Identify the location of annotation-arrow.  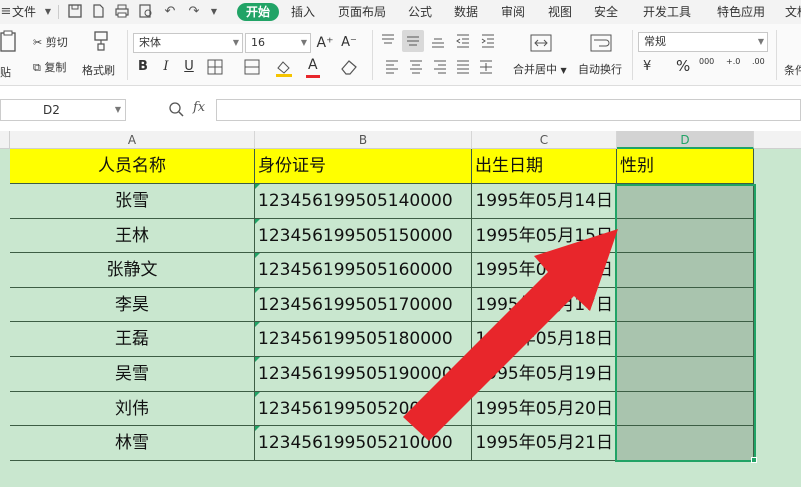
(510, 335).